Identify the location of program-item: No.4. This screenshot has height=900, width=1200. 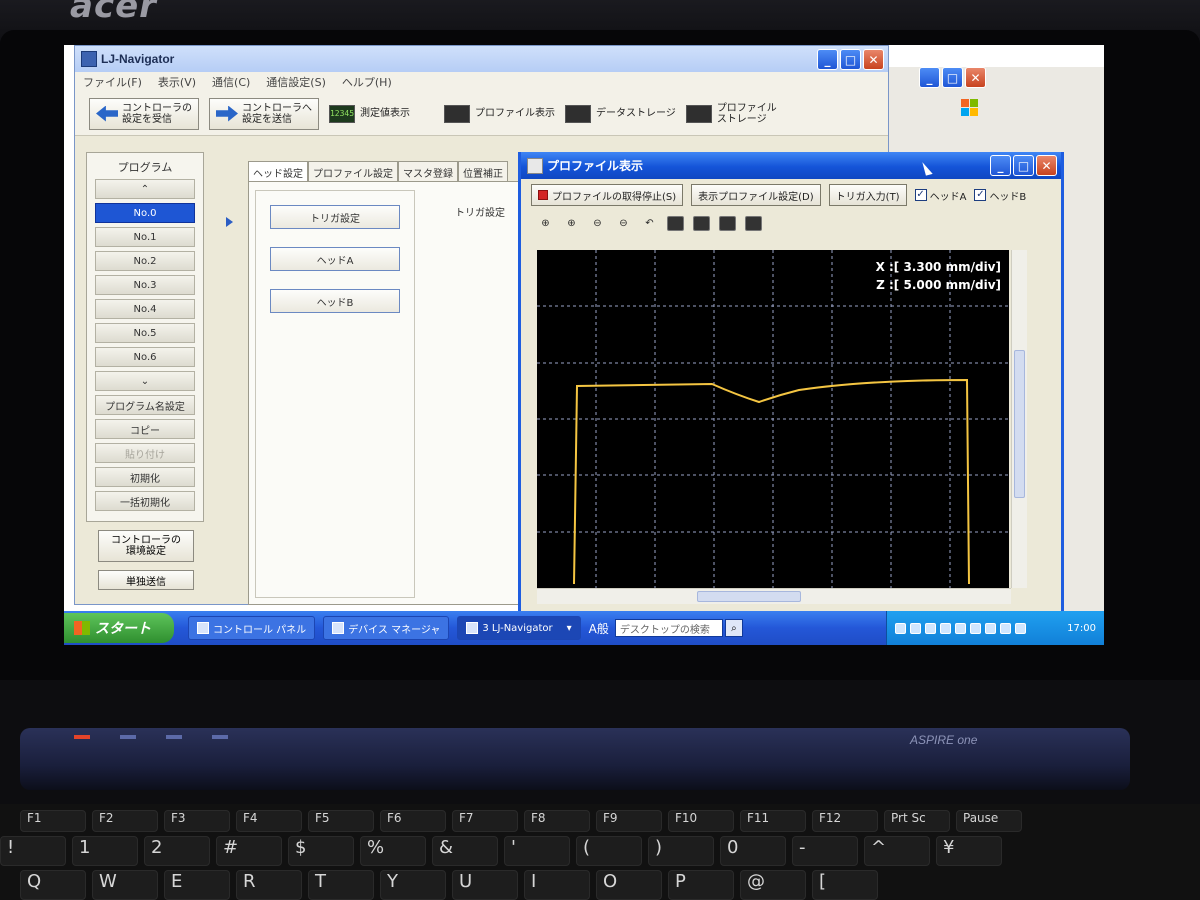
(145, 309).